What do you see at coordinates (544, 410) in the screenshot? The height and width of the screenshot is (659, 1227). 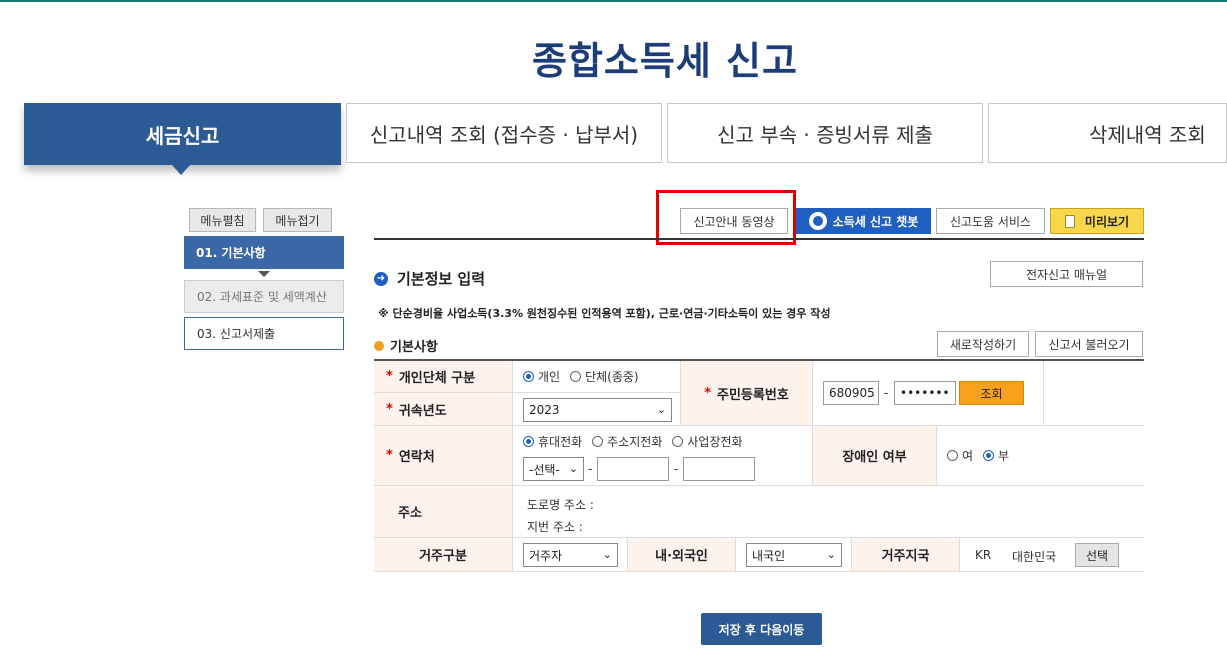 I see `year-select-value: 2023` at bounding box center [544, 410].